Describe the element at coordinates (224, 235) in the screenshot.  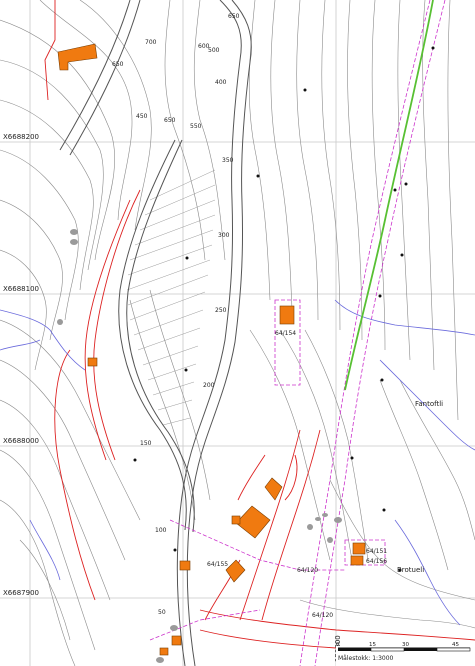
I see `contour-label: 300` at that location.